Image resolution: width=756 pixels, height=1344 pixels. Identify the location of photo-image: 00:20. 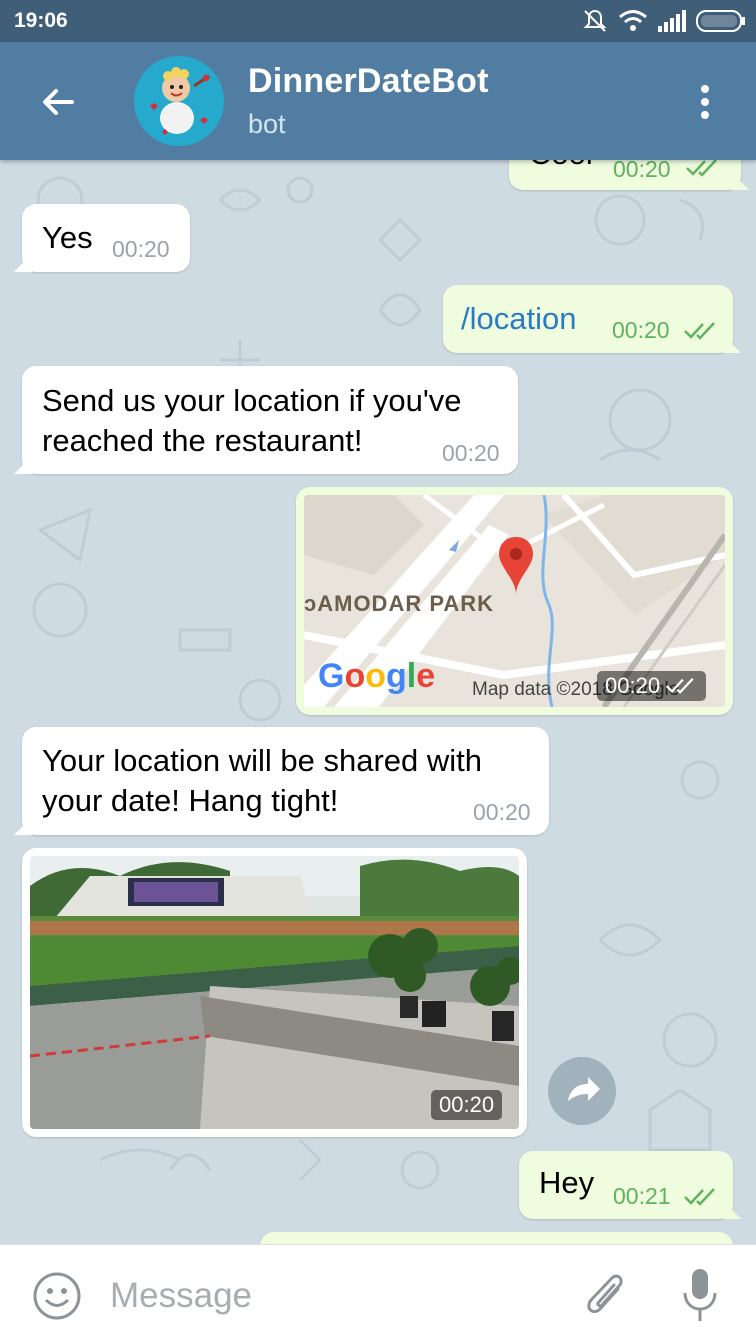
(274, 992).